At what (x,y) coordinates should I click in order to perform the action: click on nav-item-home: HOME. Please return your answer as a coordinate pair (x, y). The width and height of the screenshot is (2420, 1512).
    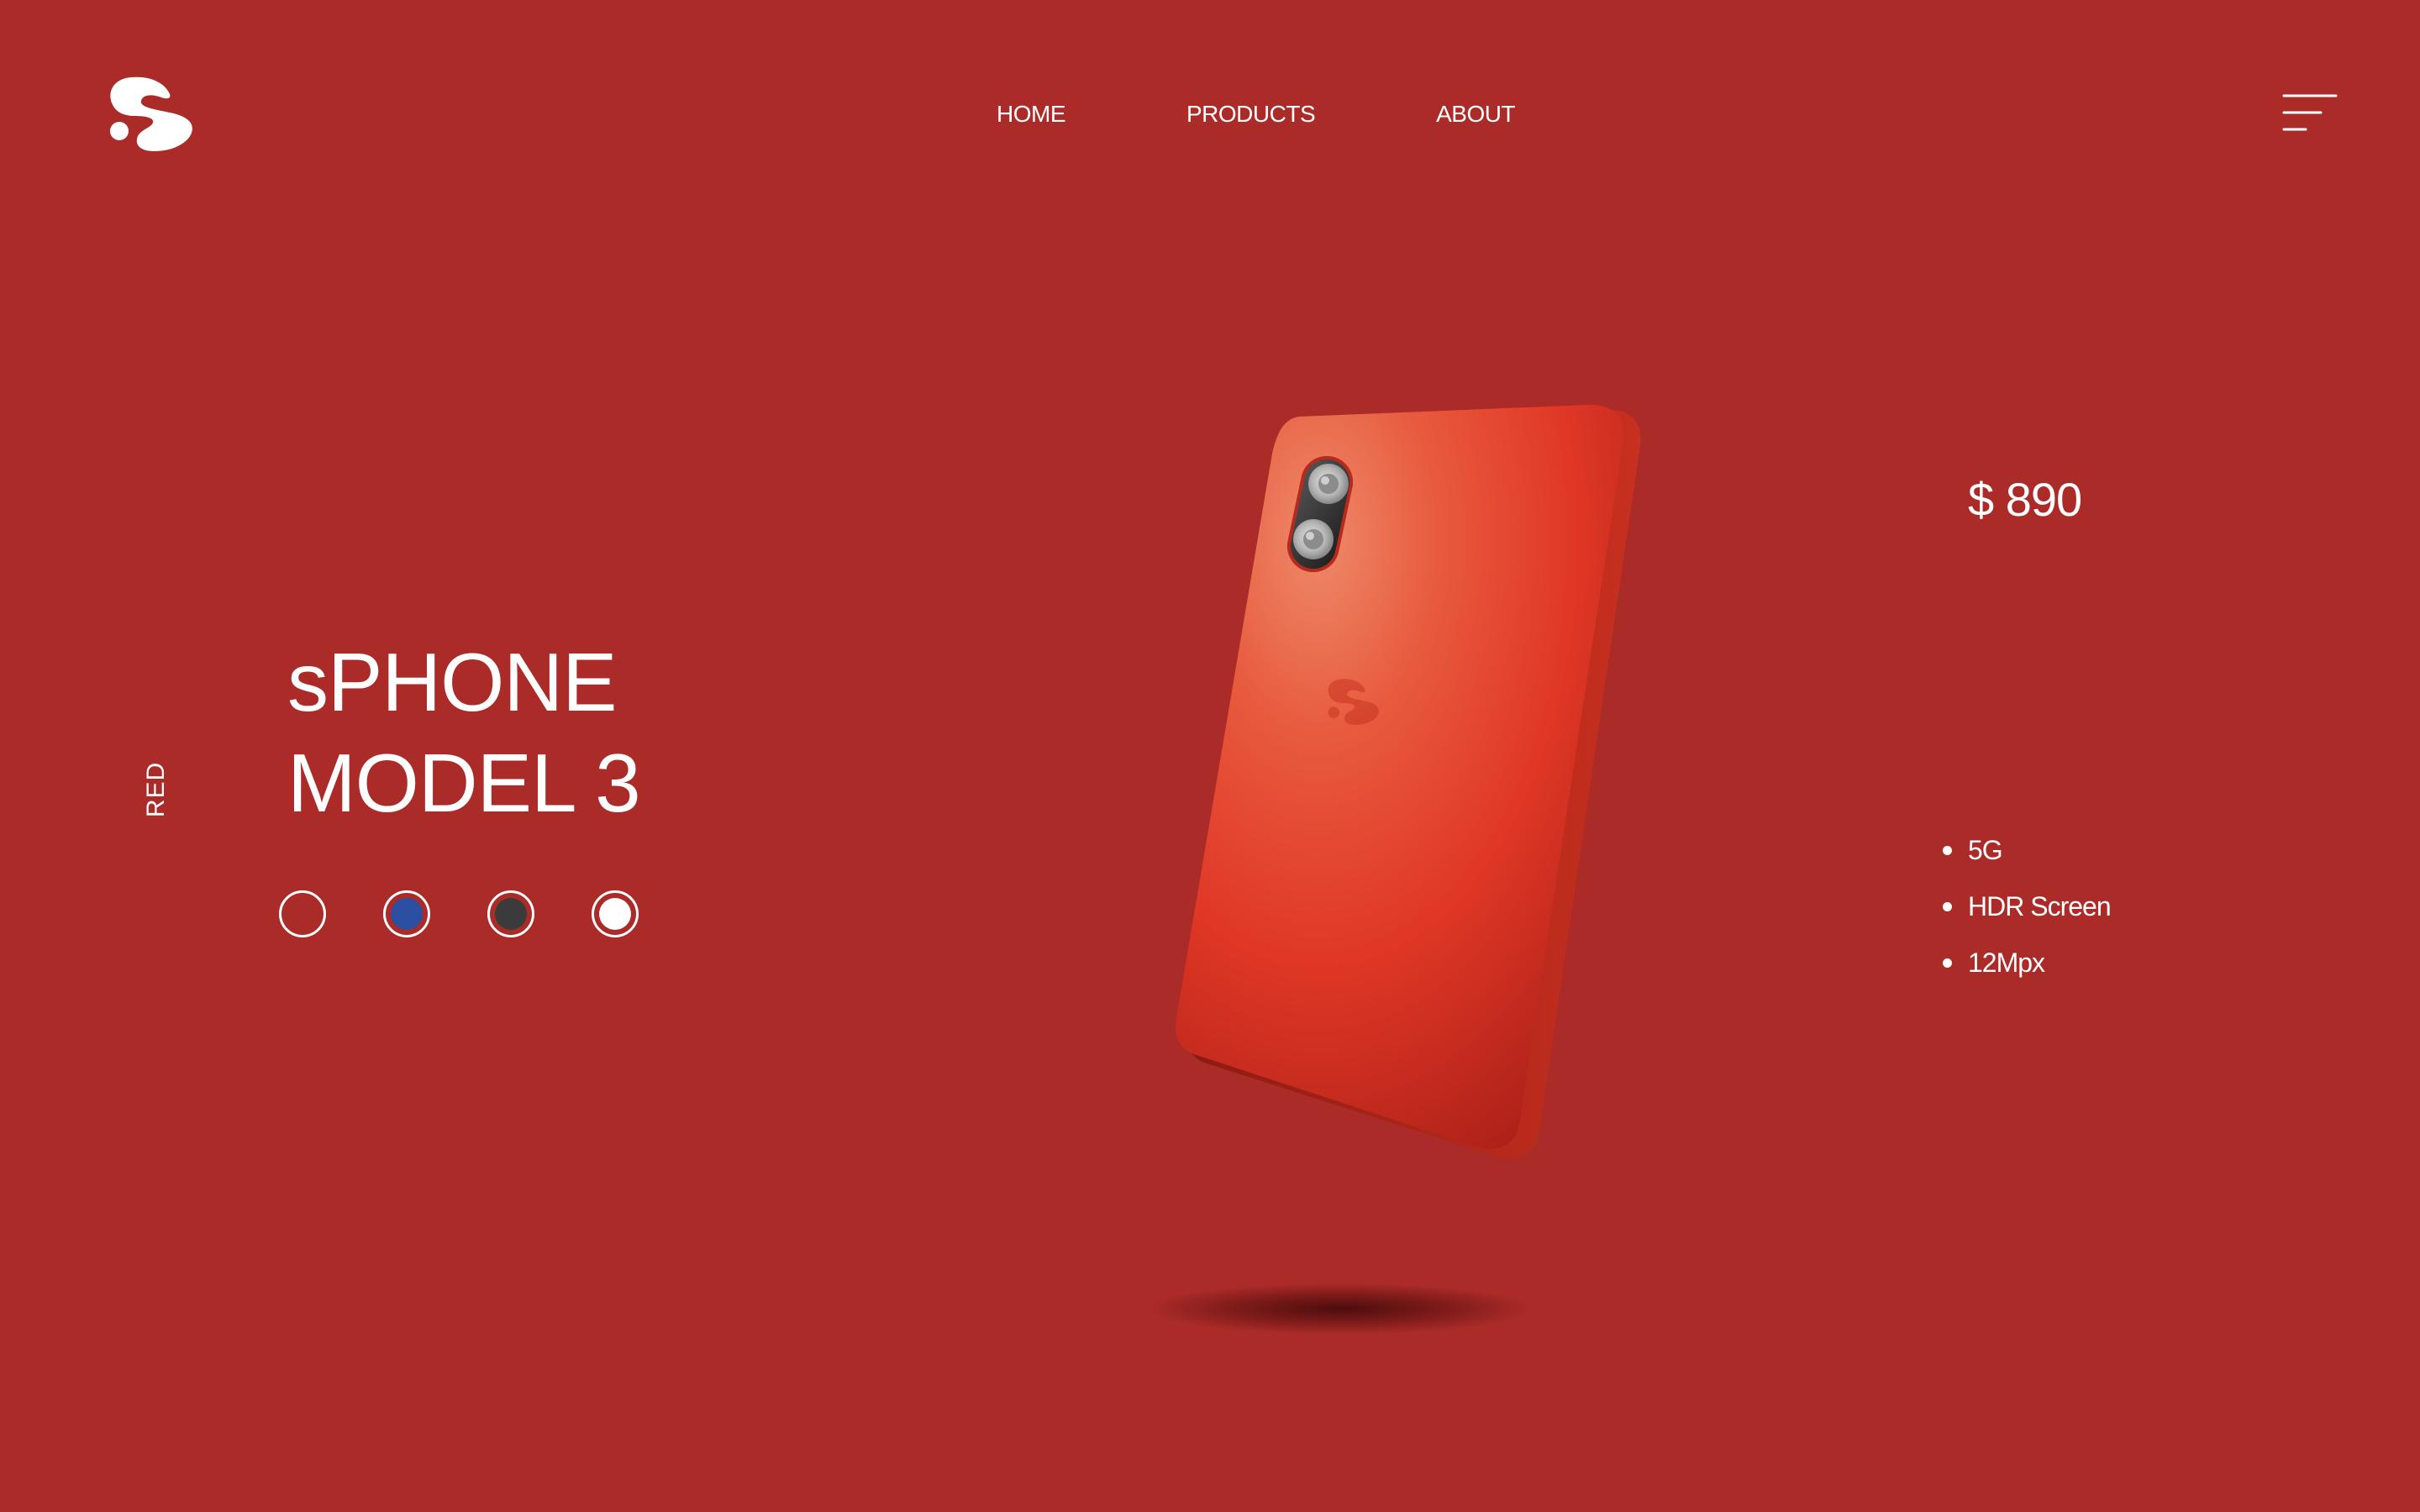
    Looking at the image, I should click on (1031, 114).